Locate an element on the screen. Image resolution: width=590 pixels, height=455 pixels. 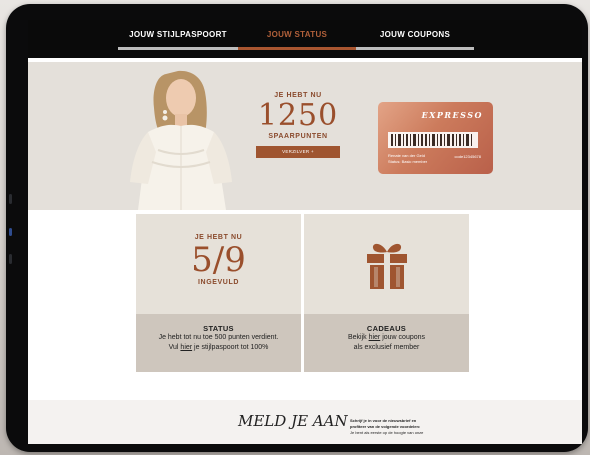
card-brand-logo: EXPRESSO is located at coordinates (452, 115).